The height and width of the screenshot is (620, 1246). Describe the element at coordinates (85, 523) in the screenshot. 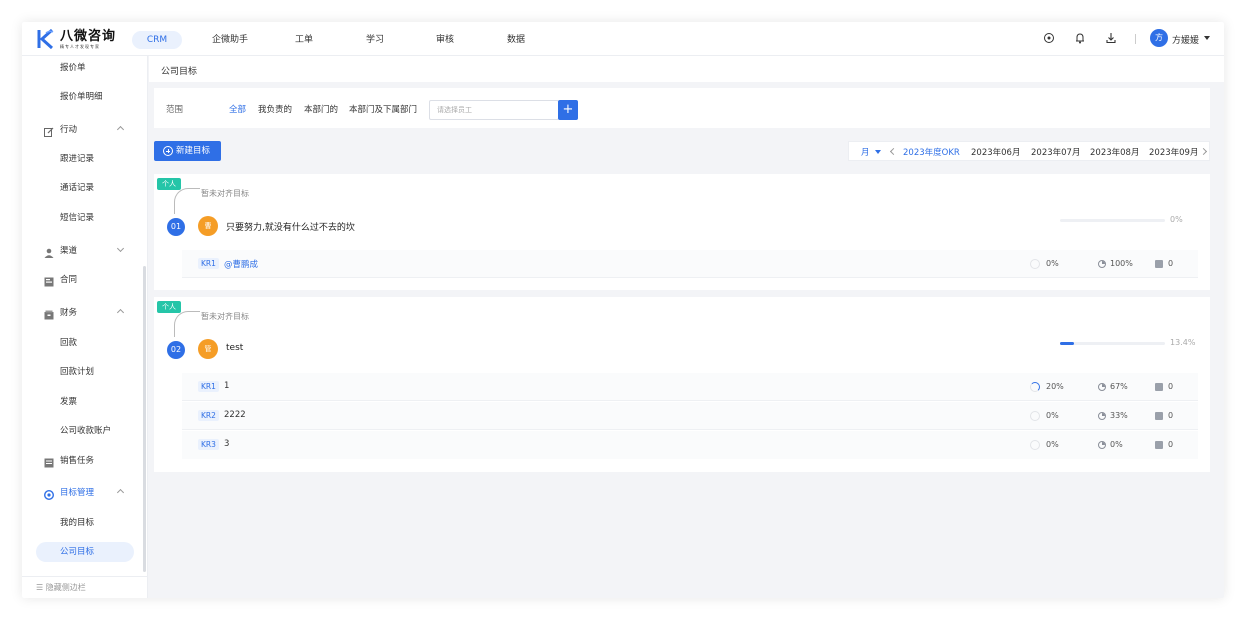

I see `sidebar-item-my-goals: 我的目标` at that location.